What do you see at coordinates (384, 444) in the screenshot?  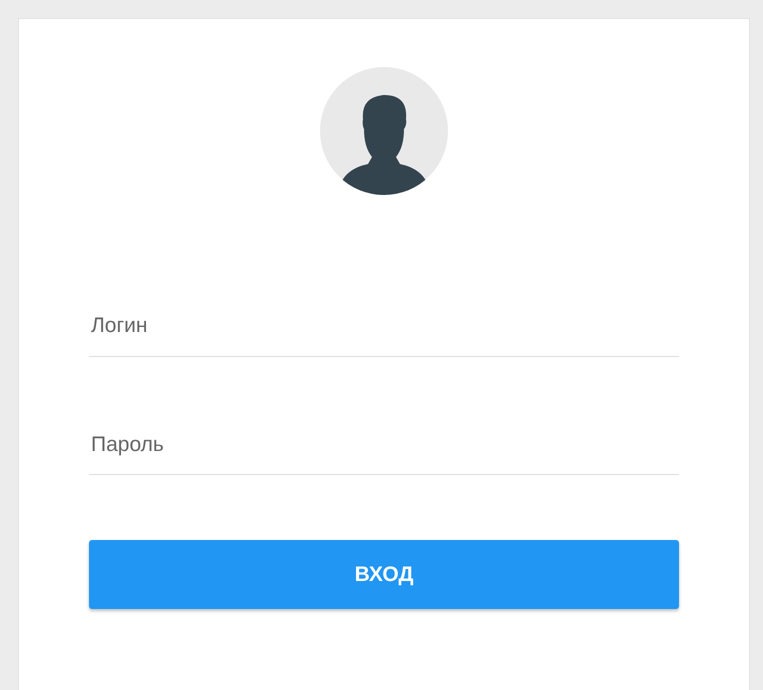 I see `password-field: Пароль` at bounding box center [384, 444].